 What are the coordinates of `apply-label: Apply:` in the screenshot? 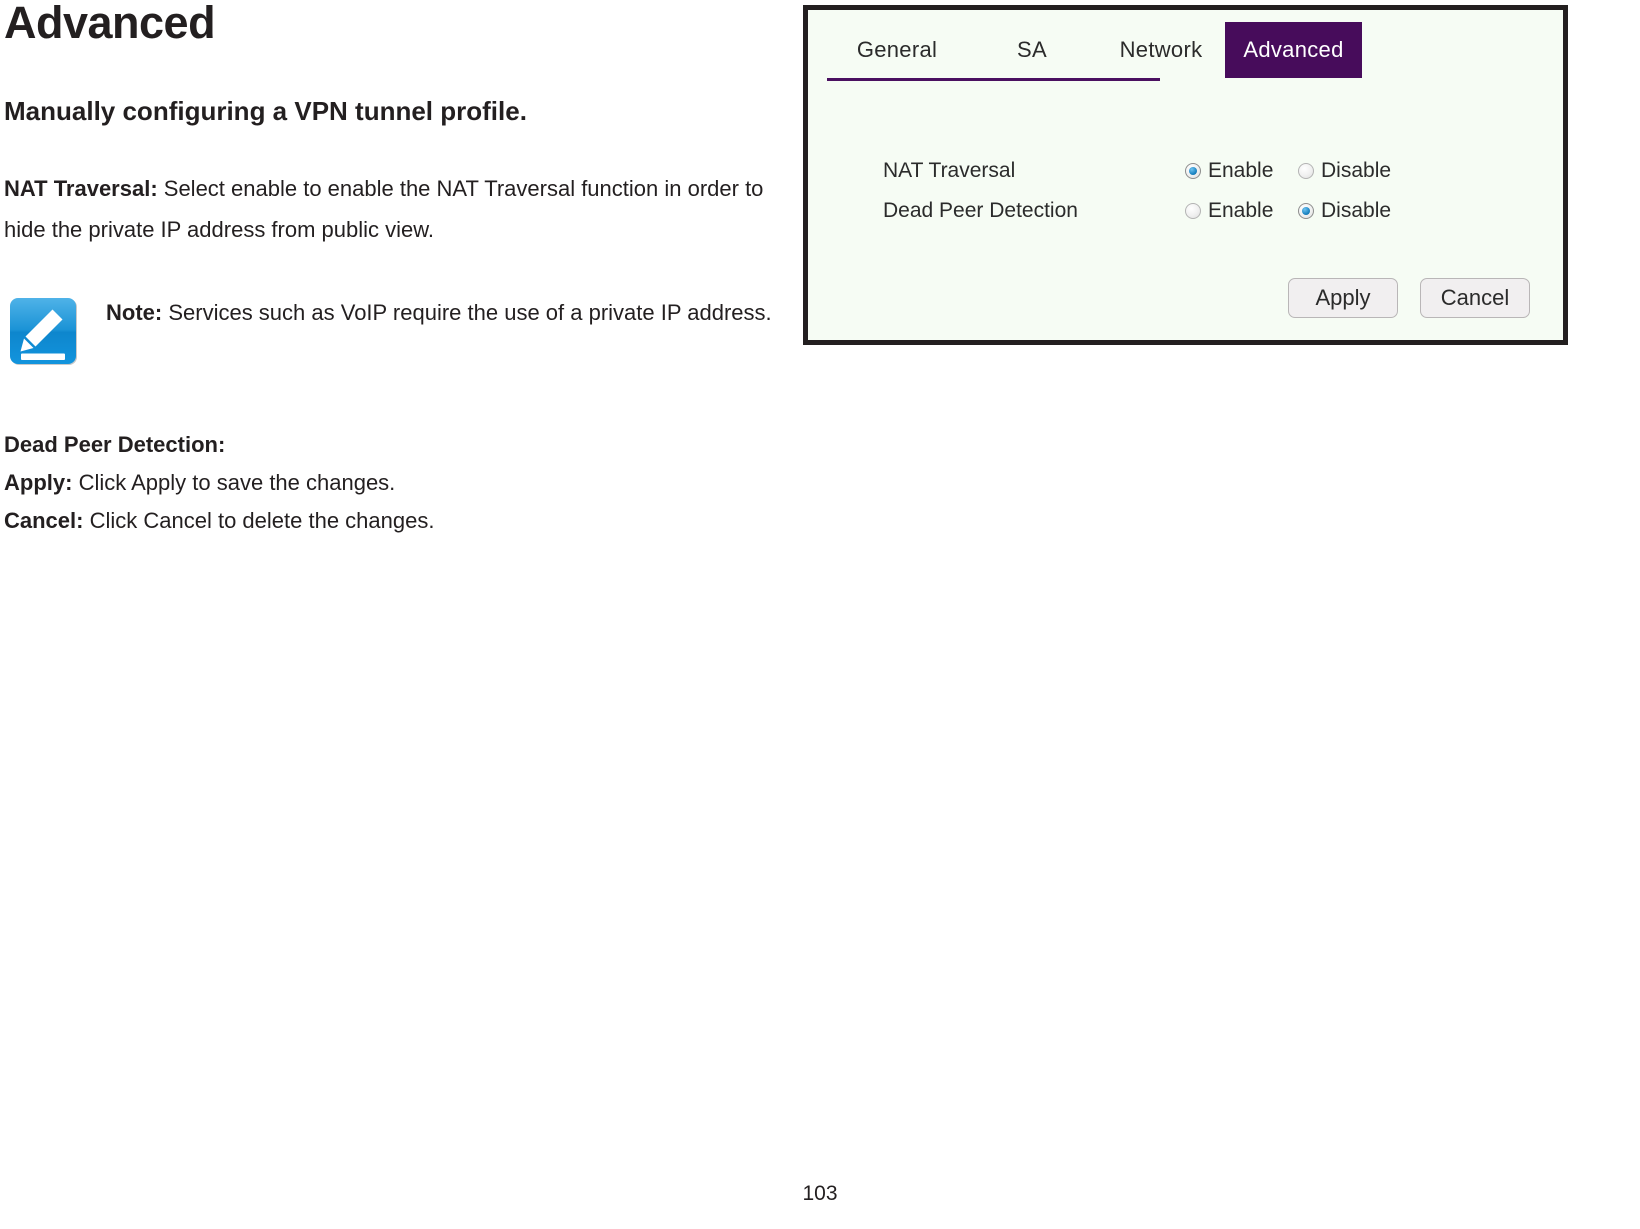 It's located at (38, 482).